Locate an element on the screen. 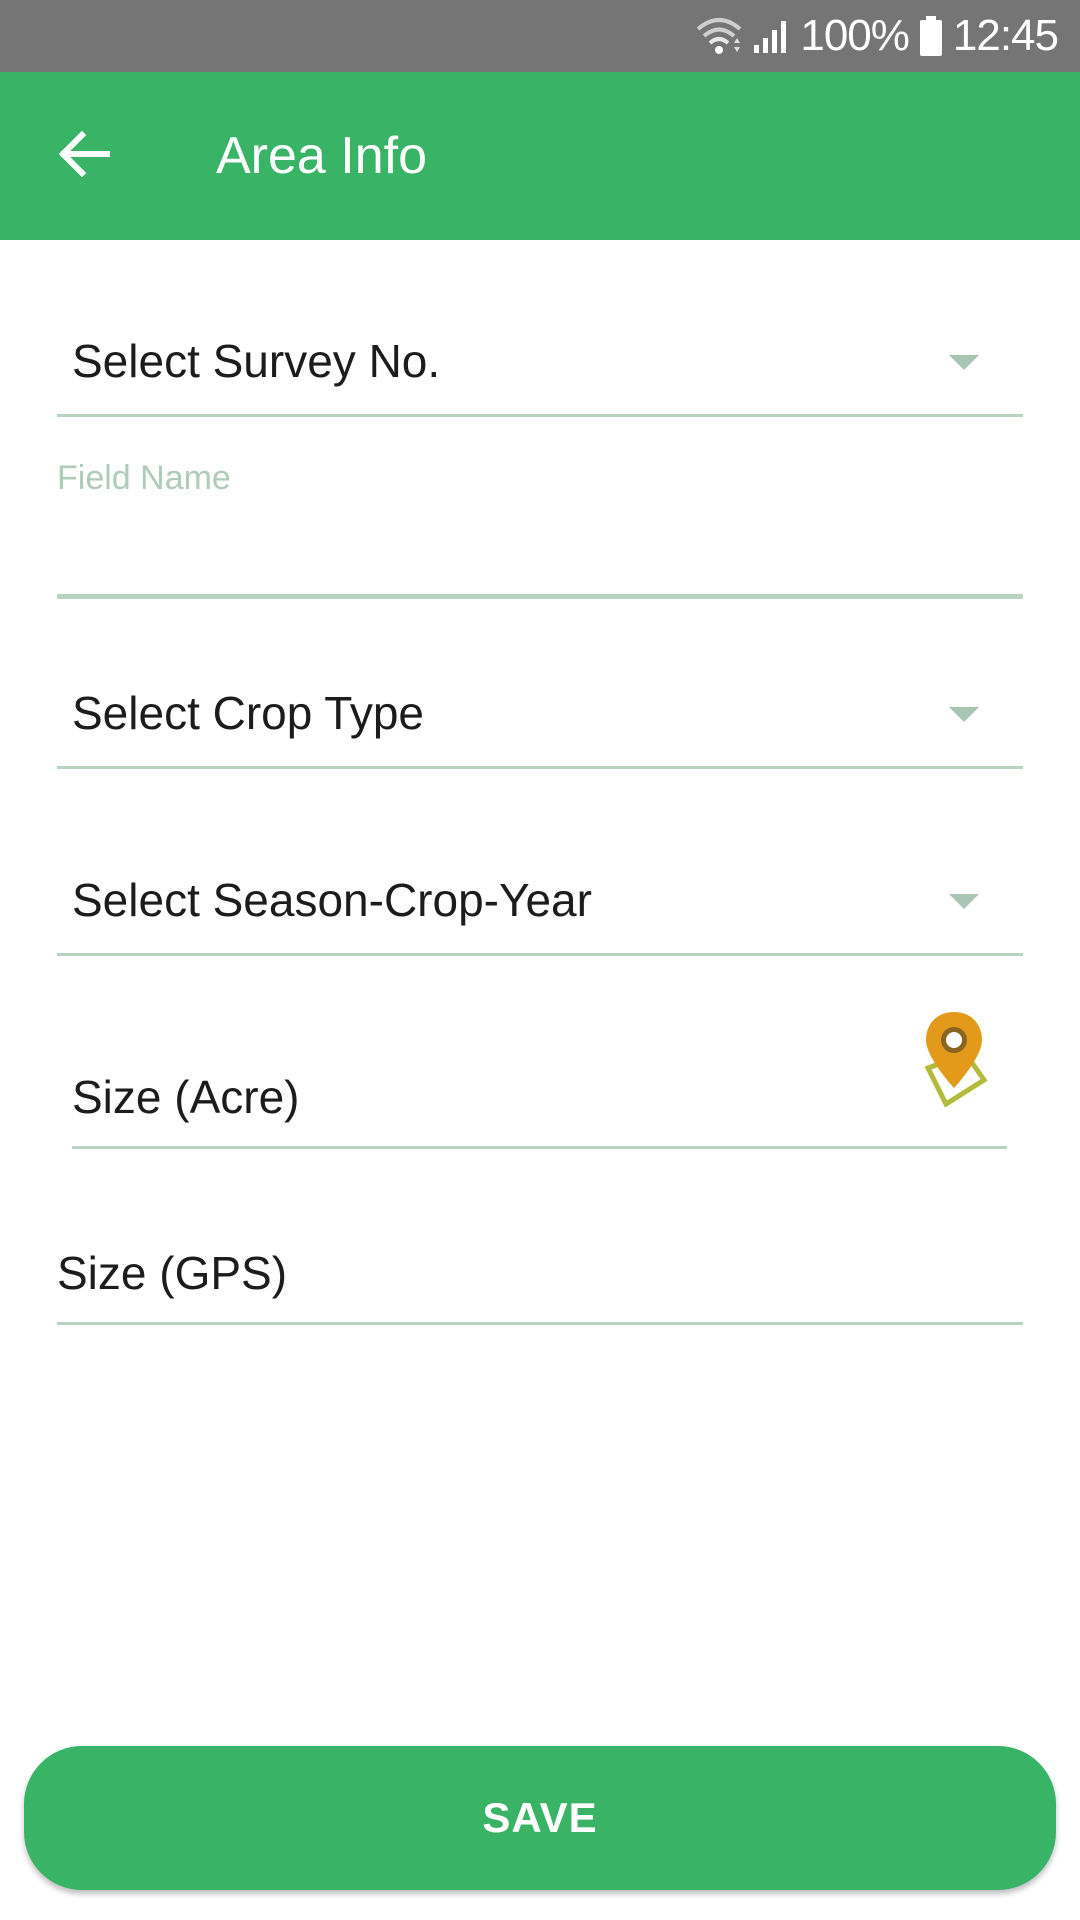  signal-icon is located at coordinates (771, 36).